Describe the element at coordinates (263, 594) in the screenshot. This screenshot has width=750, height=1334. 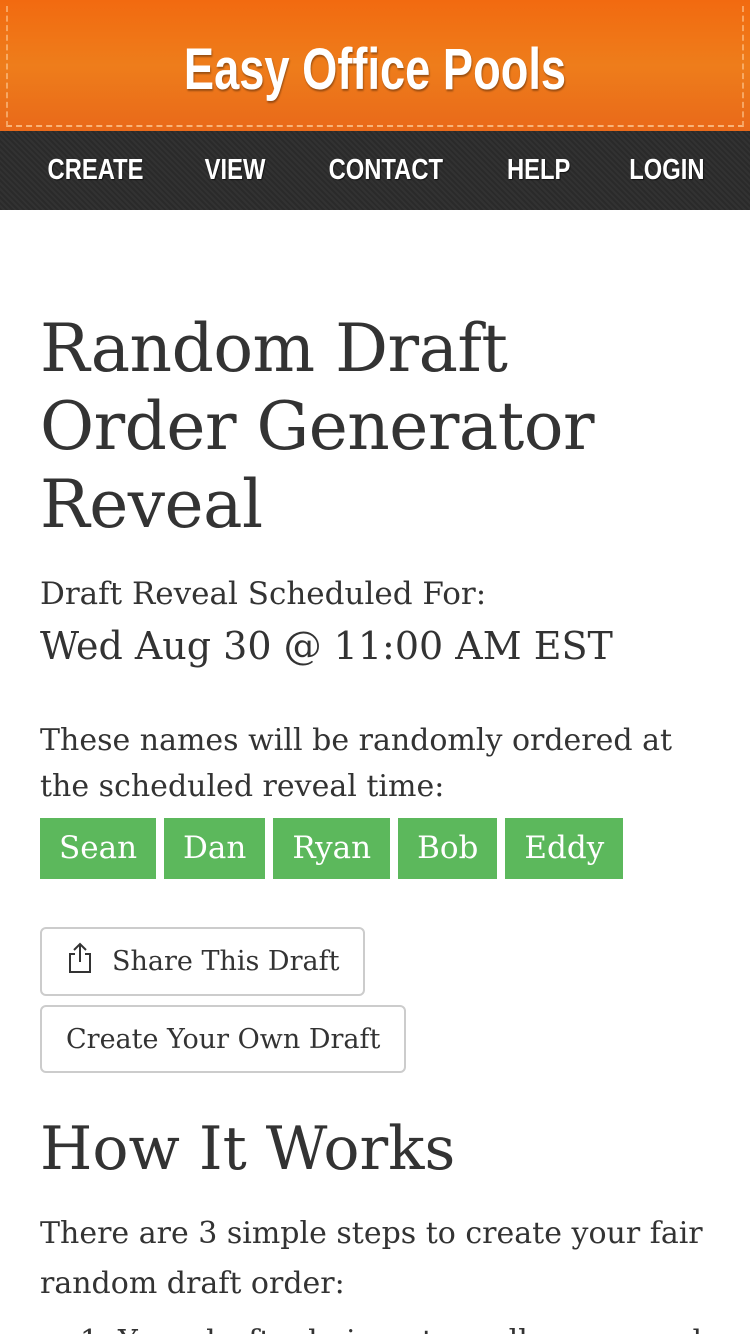
I see `schedule-label: Draft Reveal Scheduled For:` at that location.